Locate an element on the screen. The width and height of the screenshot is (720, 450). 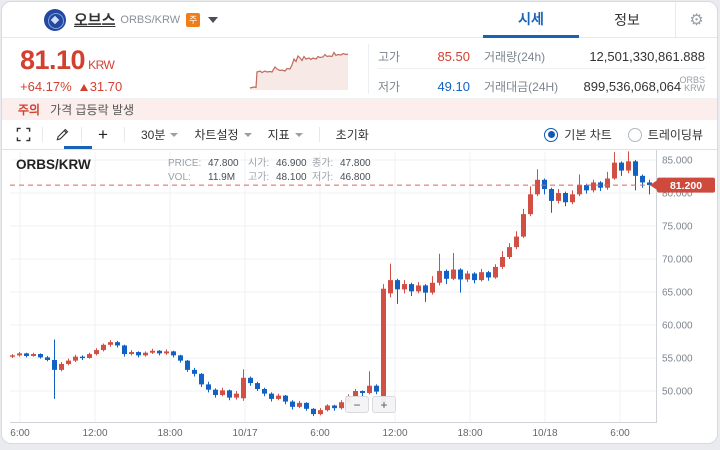
draw-pencil-icon is located at coordinates (62, 135).